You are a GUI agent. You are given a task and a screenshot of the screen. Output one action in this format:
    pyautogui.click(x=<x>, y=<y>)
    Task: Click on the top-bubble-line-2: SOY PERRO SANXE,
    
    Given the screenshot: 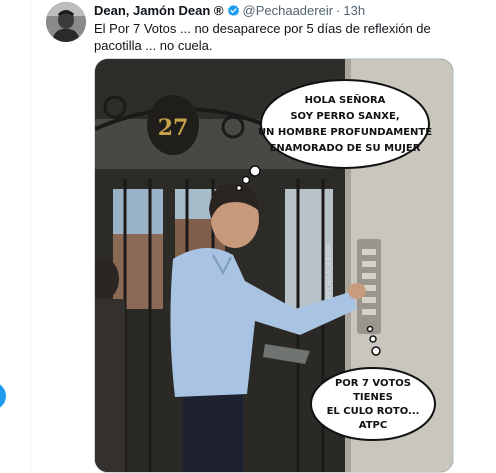 What is the action you would take?
    pyautogui.click(x=344, y=116)
    